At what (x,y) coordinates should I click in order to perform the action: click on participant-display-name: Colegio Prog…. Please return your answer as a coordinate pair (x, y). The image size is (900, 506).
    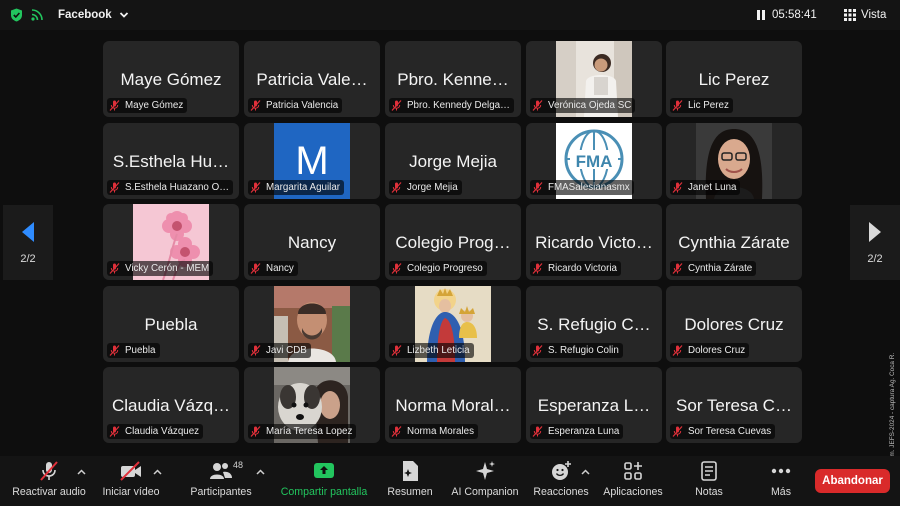
    Looking at the image, I should click on (453, 242).